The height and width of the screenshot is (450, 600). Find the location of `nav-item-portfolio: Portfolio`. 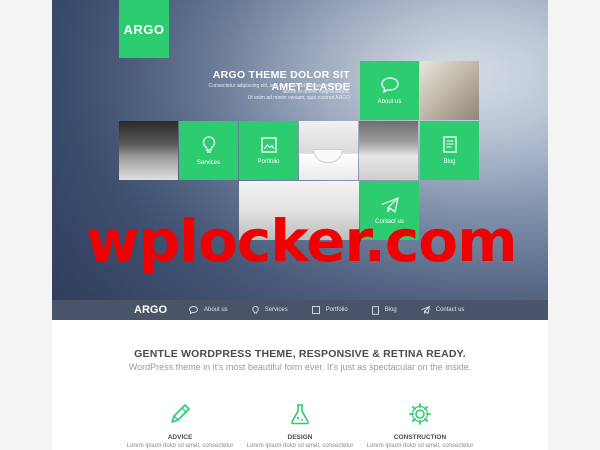

nav-item-portfolio: Portfolio is located at coordinates (329, 310).